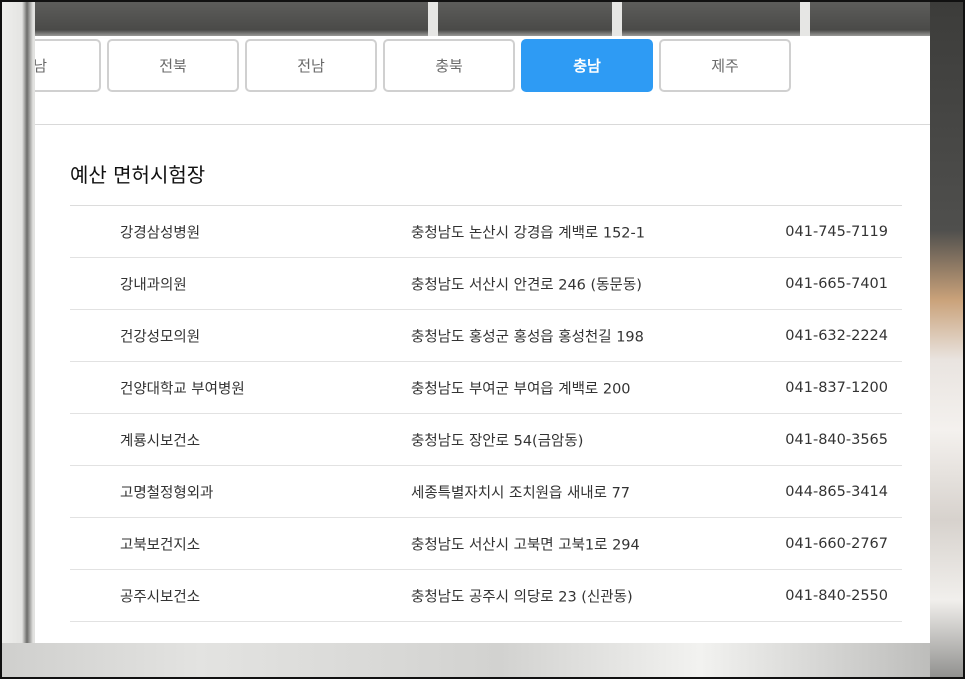 The image size is (965, 679). What do you see at coordinates (160, 233) in the screenshot?
I see `hospital-name: 강경삼성병원` at bounding box center [160, 233].